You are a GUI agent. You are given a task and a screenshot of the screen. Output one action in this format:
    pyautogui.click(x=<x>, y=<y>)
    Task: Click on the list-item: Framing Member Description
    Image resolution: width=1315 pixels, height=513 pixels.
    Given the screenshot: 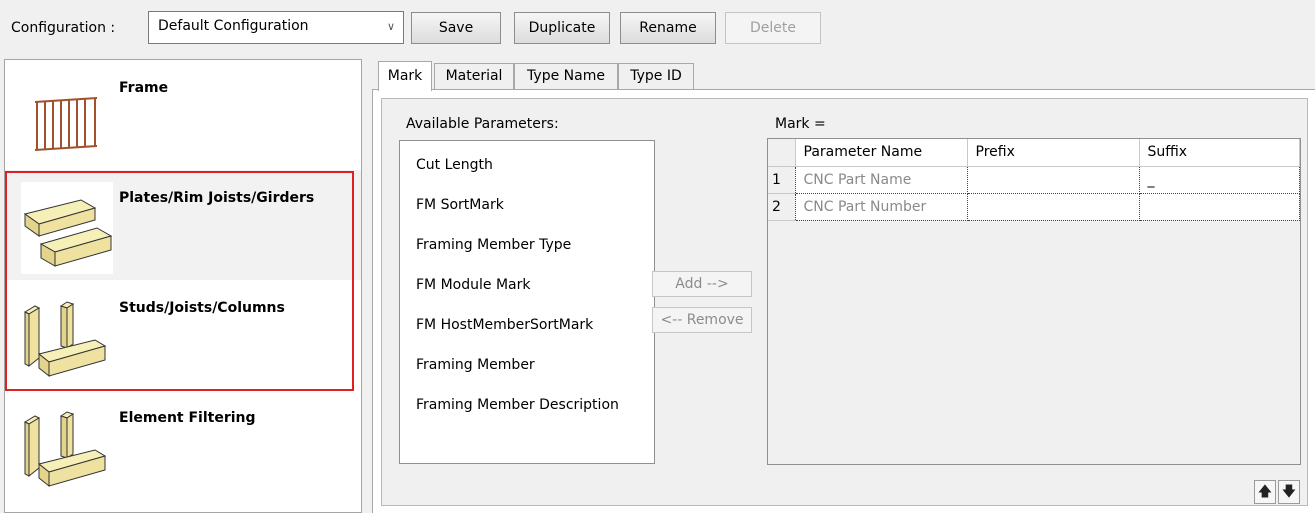 What is the action you would take?
    pyautogui.click(x=517, y=405)
    